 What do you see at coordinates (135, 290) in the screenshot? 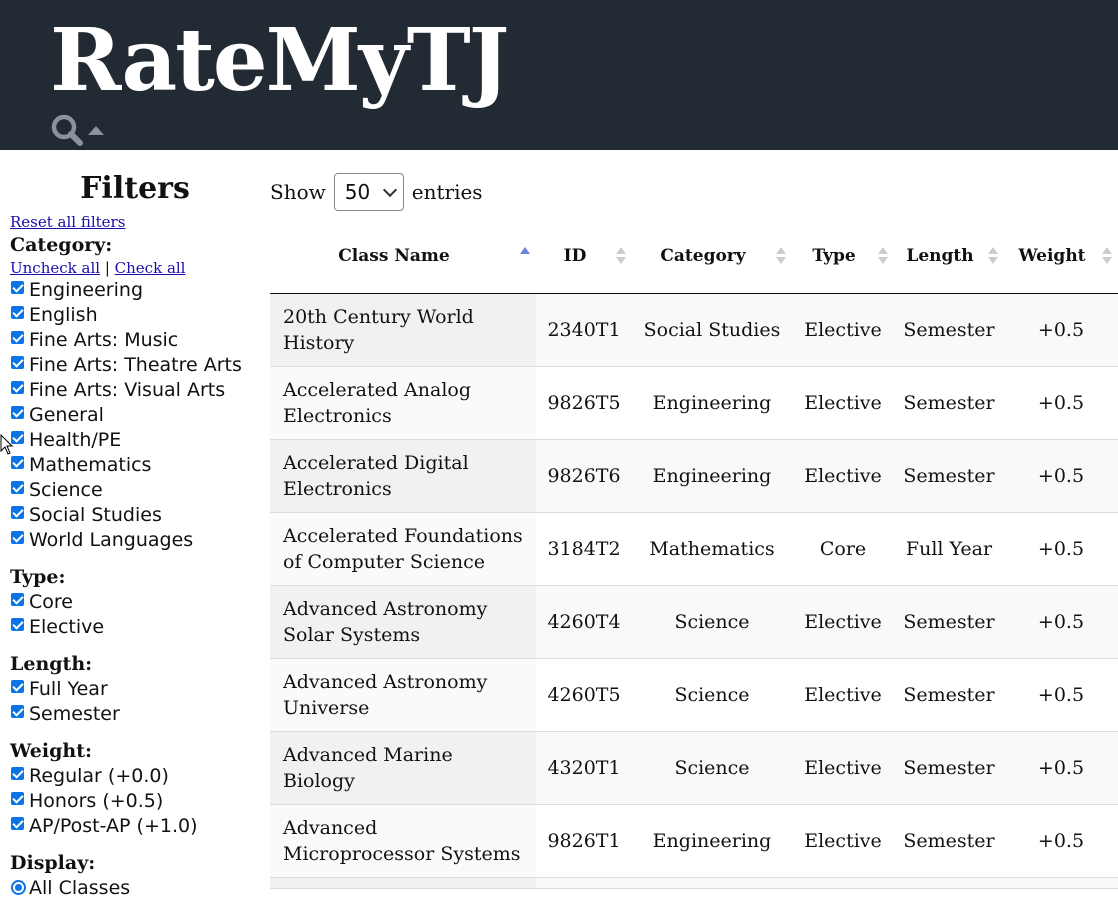
I see `category-checkbox: Engineering` at bounding box center [135, 290].